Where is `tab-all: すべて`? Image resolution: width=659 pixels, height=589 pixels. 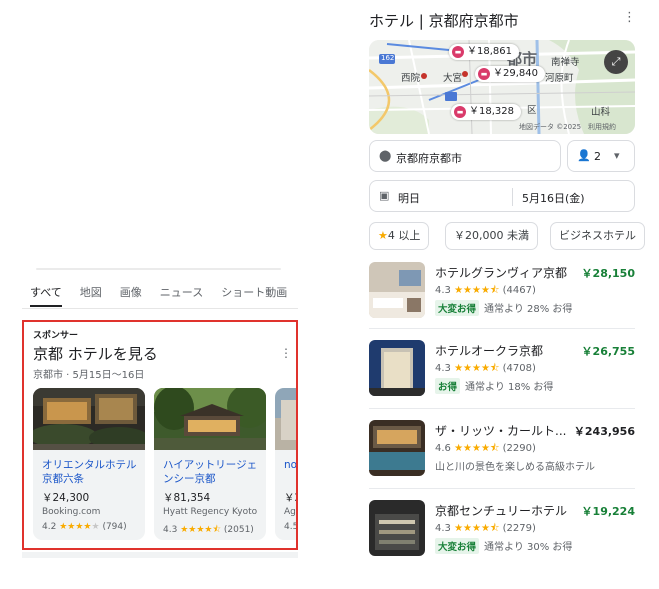
tab-all: すべて is located at coordinates (46, 295).